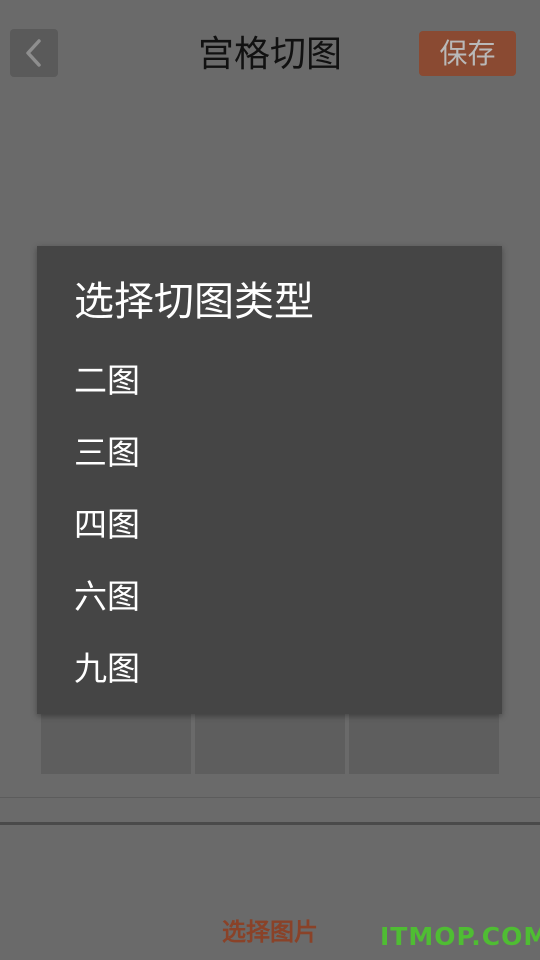 Image resolution: width=540 pixels, height=960 pixels. What do you see at coordinates (269, 450) in the screenshot?
I see `option-three-images: 三图` at bounding box center [269, 450].